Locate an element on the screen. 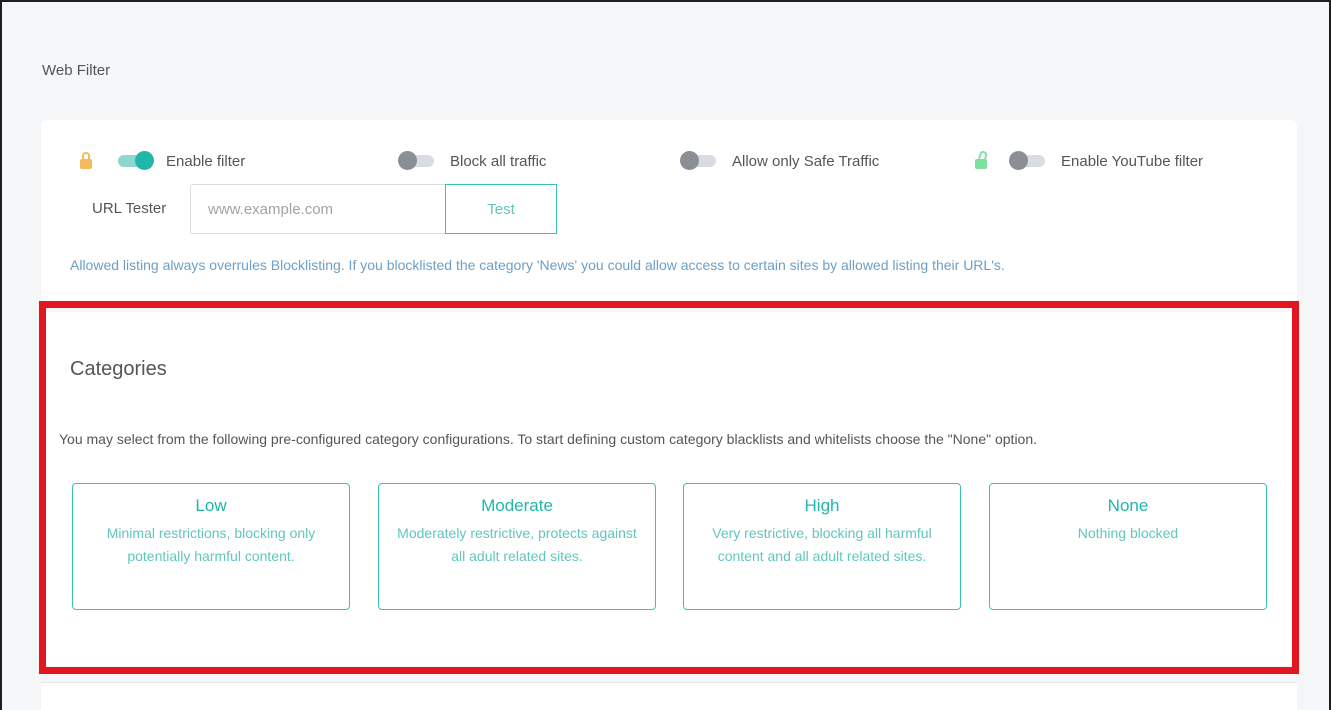 The width and height of the screenshot is (1331, 710). url-tester-input is located at coordinates (318, 209).